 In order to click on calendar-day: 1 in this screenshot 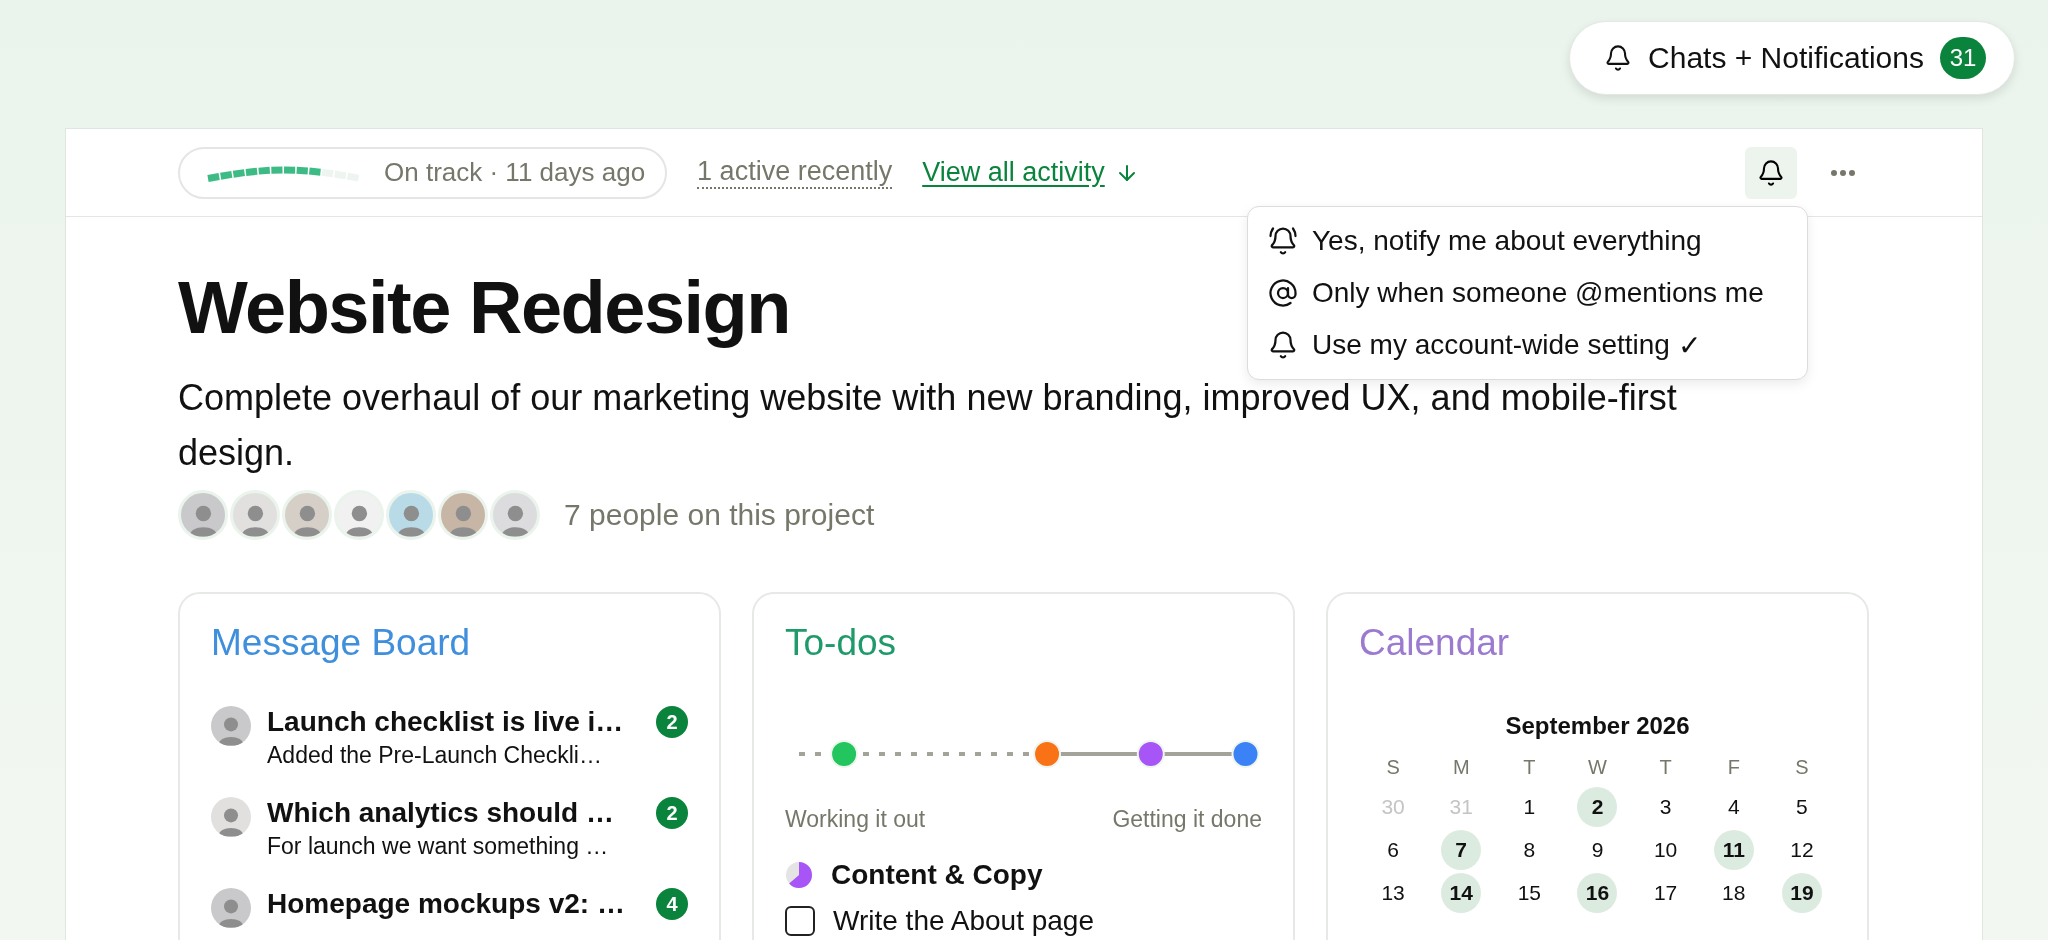, I will do `click(1529, 807)`.